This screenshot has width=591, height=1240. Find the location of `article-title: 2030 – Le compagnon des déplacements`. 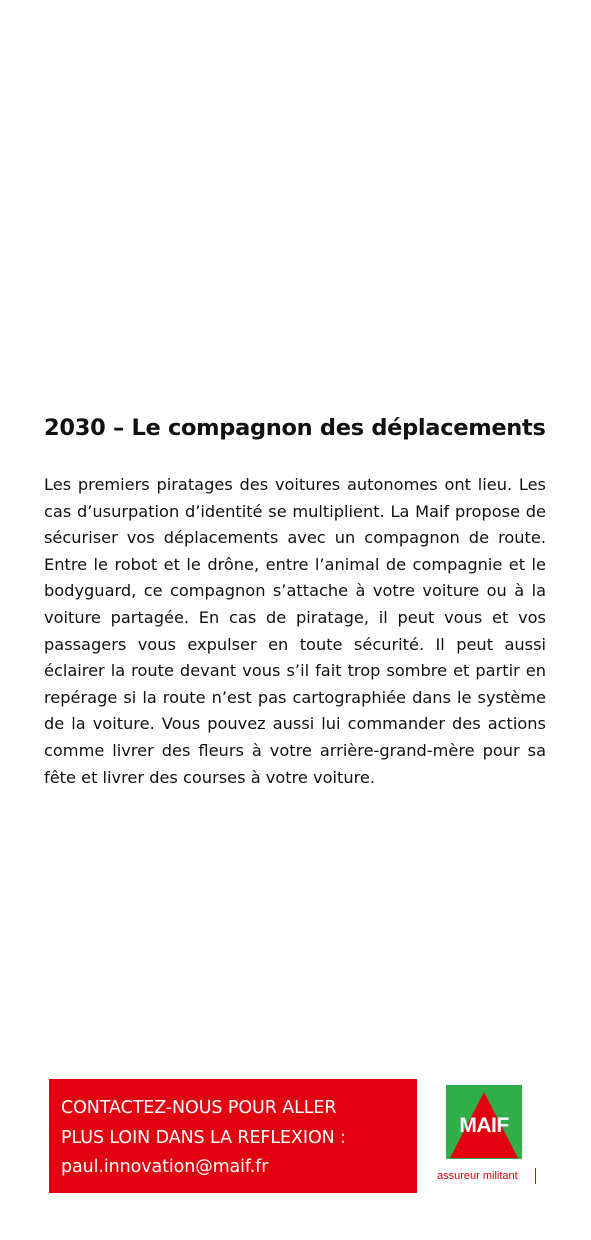

article-title: 2030 – Le compagnon des déplacements is located at coordinates (295, 428).